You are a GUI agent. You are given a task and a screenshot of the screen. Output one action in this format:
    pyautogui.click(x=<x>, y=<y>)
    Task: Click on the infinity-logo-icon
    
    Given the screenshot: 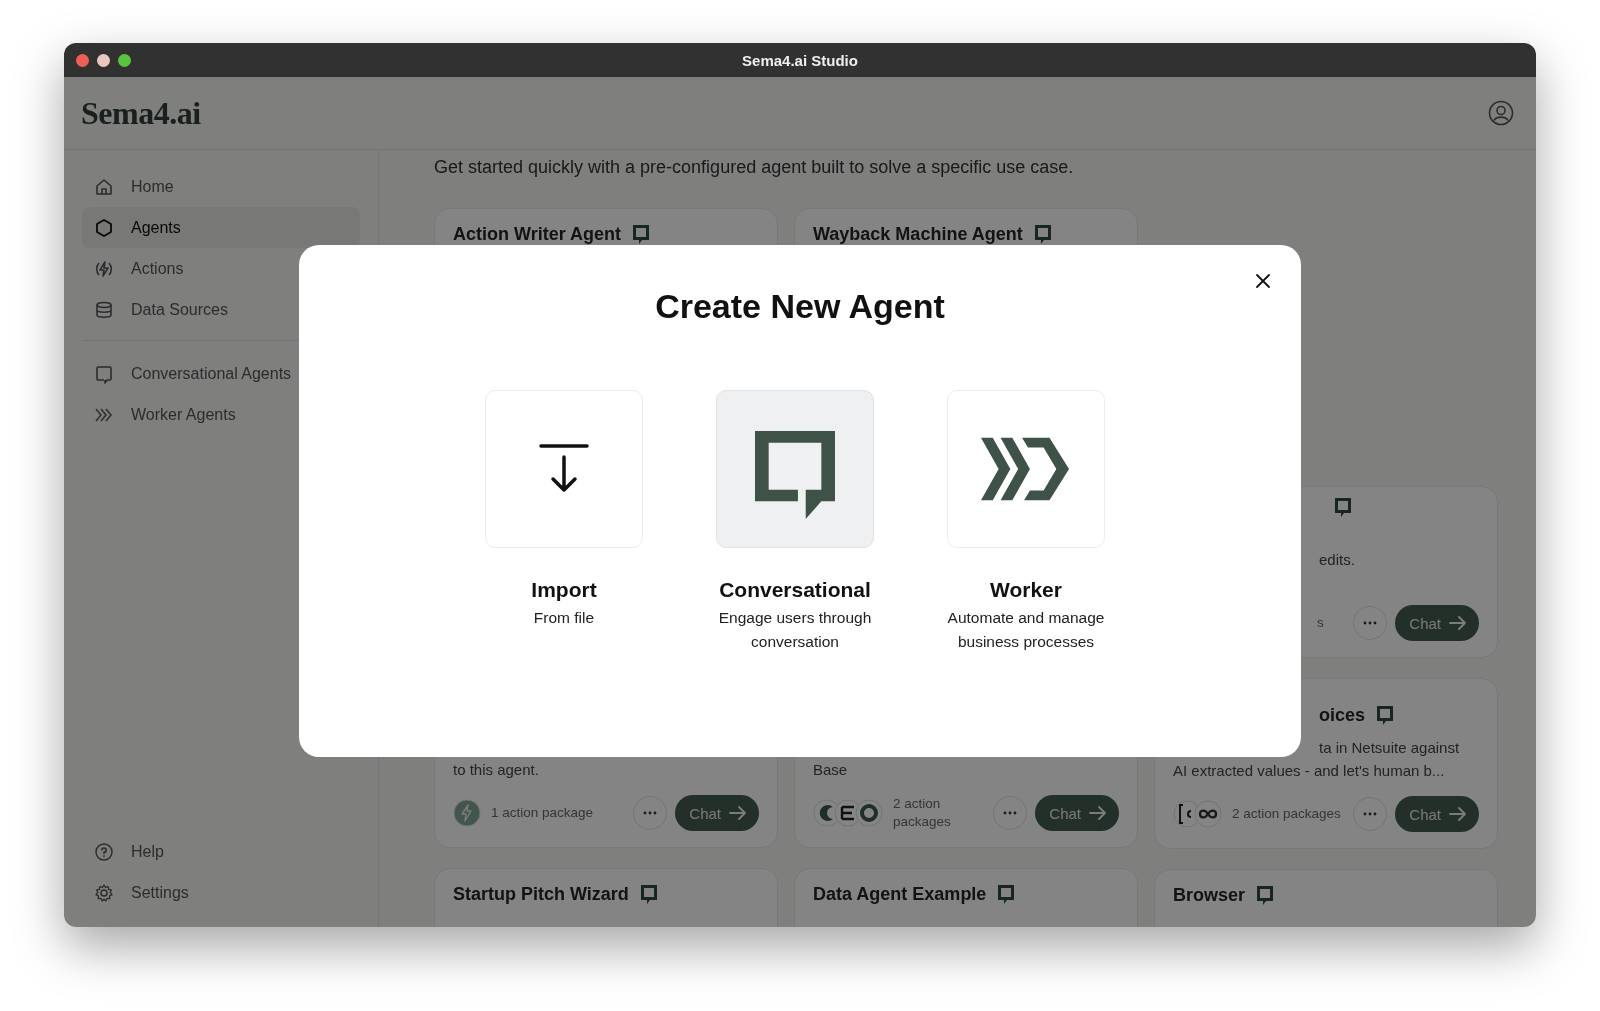 What is the action you would take?
    pyautogui.click(x=1208, y=814)
    